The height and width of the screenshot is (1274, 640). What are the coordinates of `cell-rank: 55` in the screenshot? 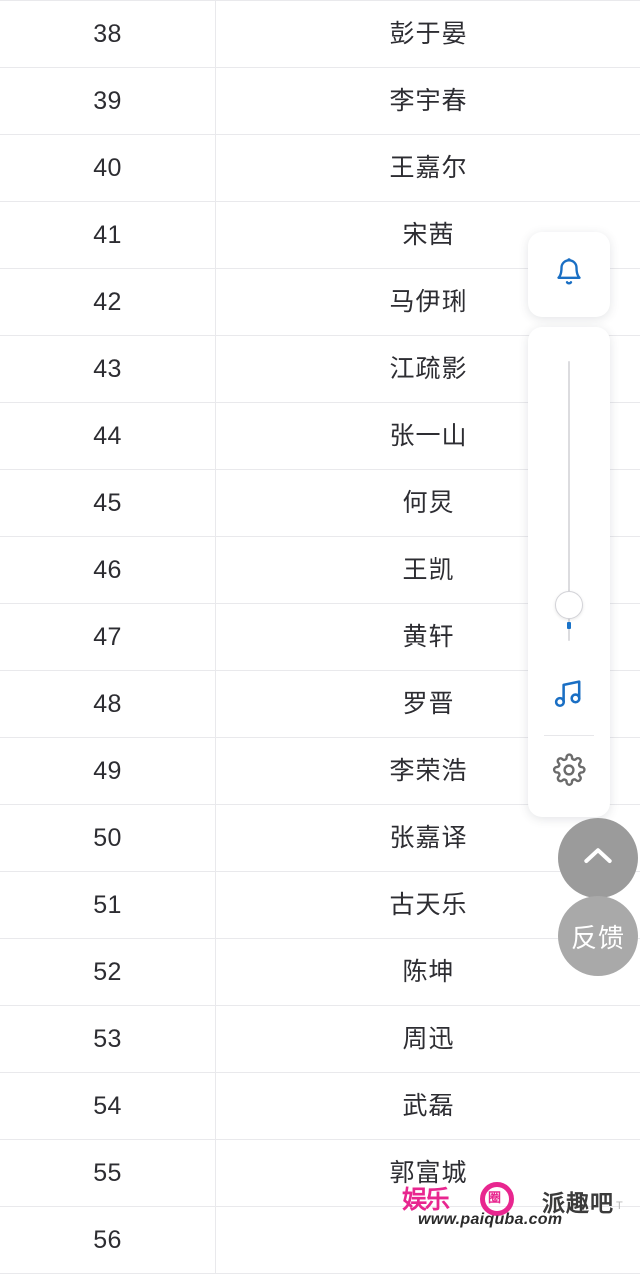 It's located at (108, 1173).